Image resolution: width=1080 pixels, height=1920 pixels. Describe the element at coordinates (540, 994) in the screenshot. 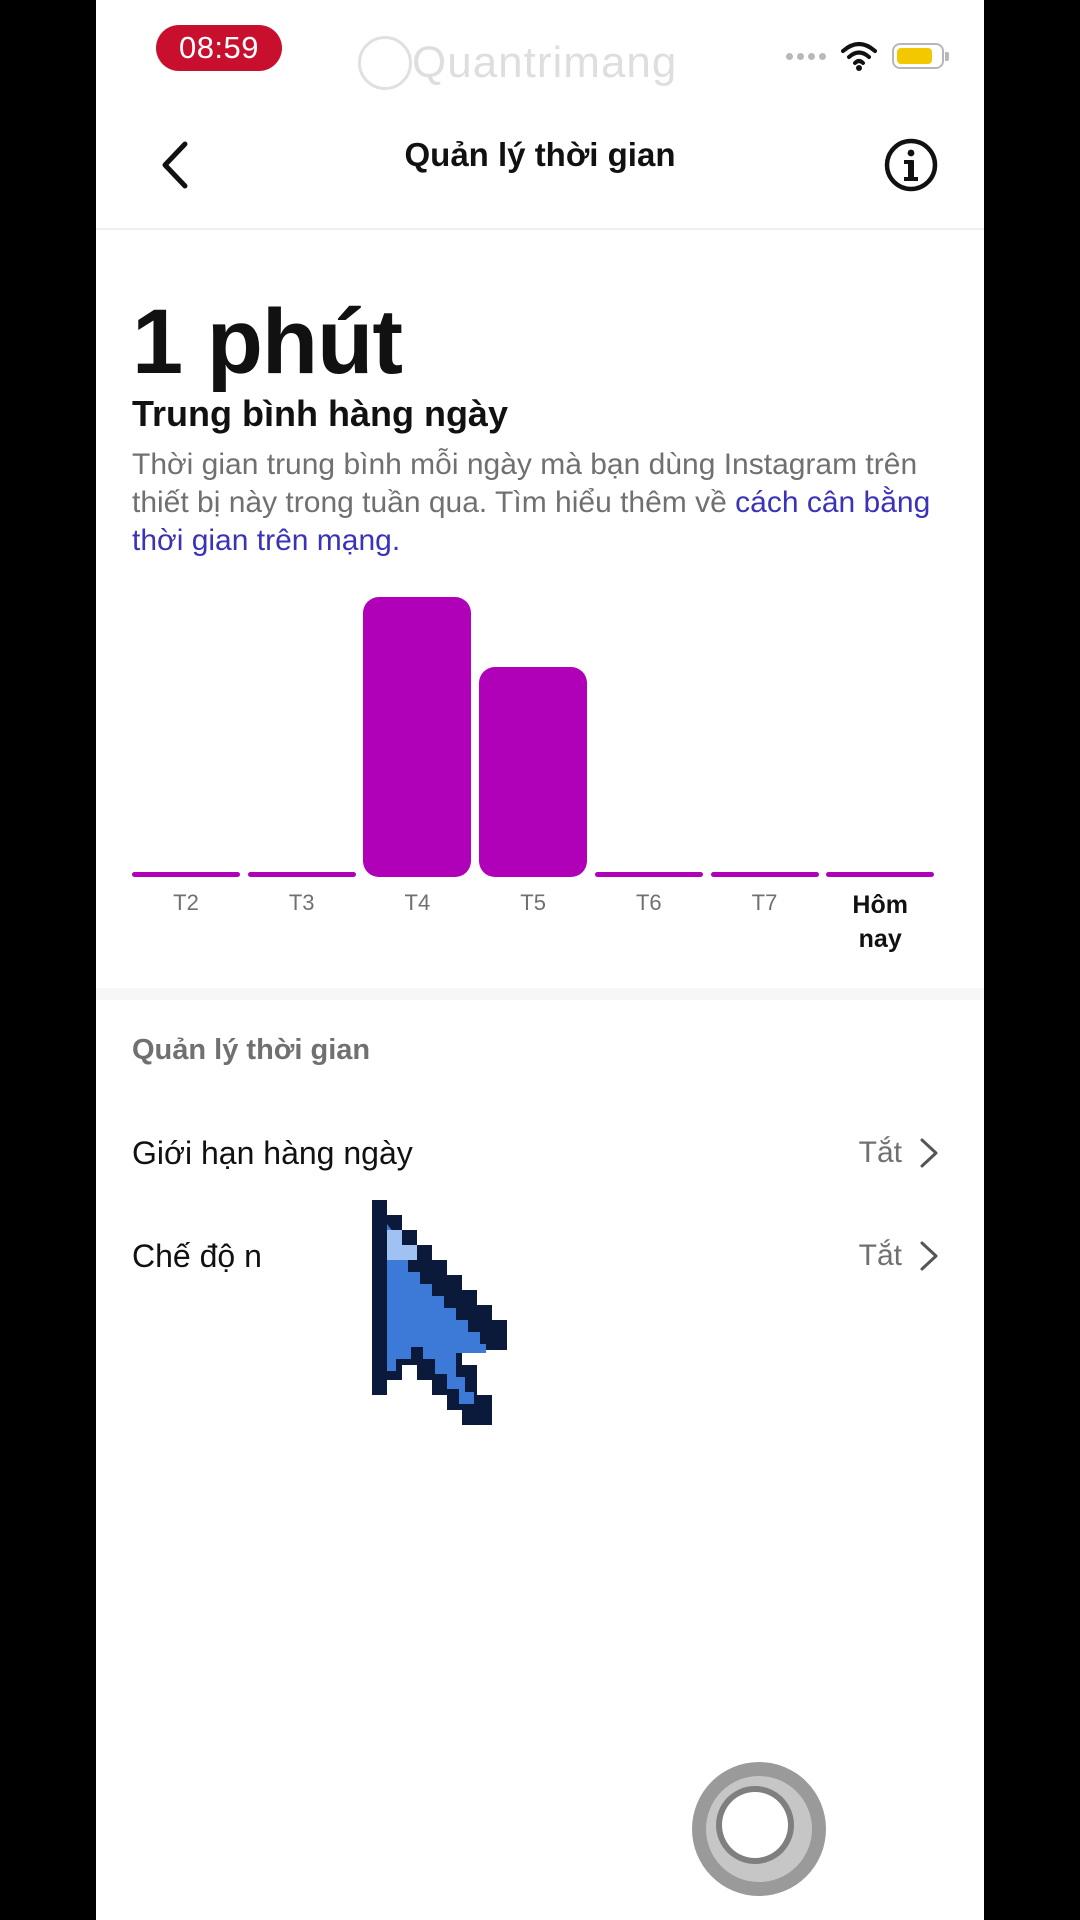

I see `section-divider` at that location.